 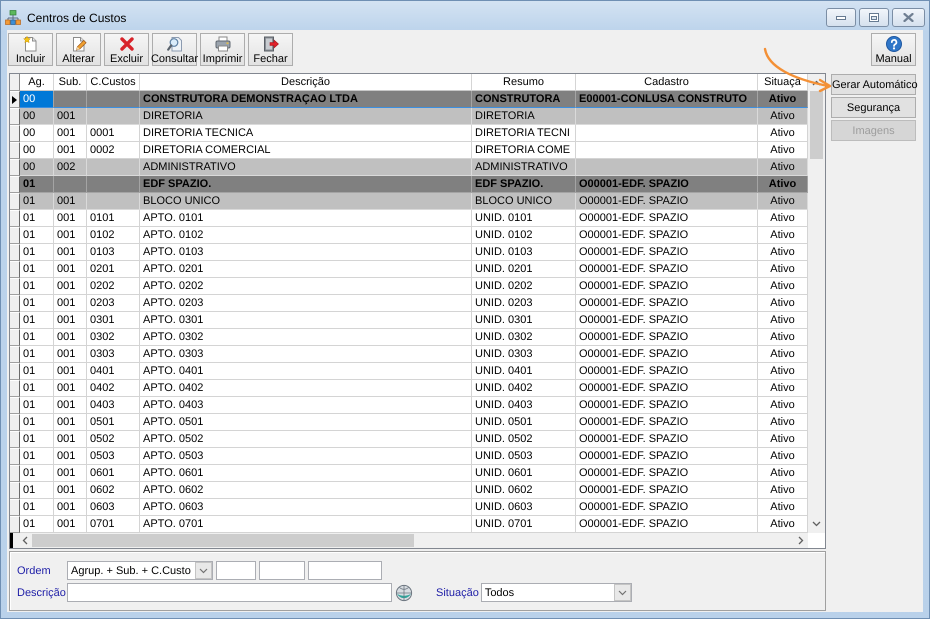 I want to click on edit-button: Alterar, so click(x=78, y=49).